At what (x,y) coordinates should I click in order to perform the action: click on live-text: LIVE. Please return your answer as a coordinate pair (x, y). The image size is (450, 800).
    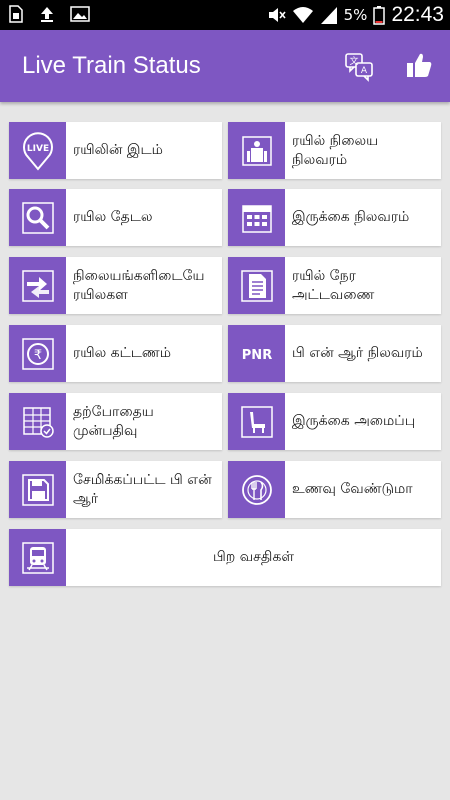
    Looking at the image, I should click on (37, 149).